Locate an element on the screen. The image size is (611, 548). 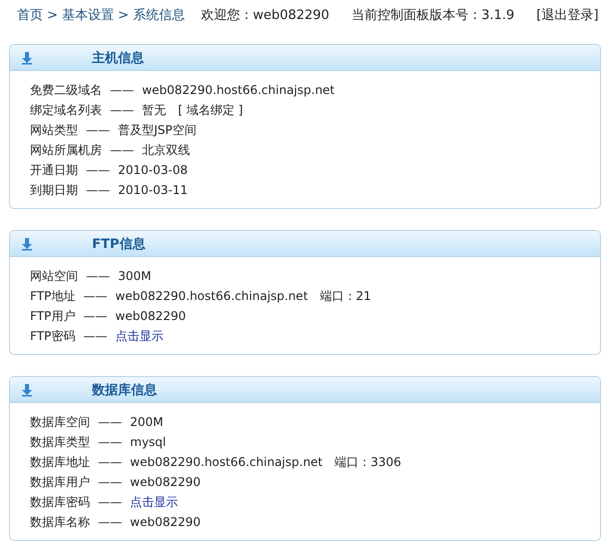
field-value: 2010-03-08 is located at coordinates (153, 170).